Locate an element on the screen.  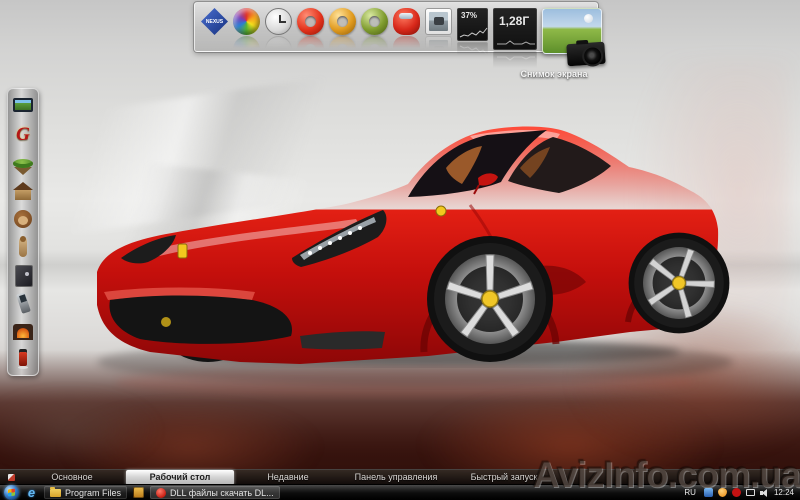
taskbar-button-program-files: Program Files is located at coordinates (86, 492).